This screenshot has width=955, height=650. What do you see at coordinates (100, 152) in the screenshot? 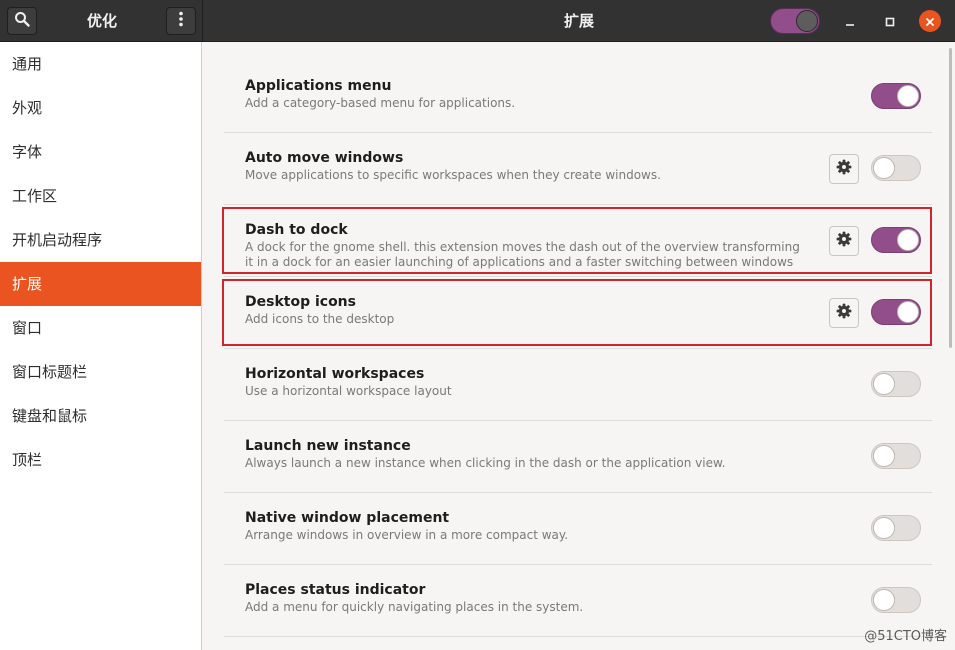
I see `sidebar-item-fonts: 字体` at bounding box center [100, 152].